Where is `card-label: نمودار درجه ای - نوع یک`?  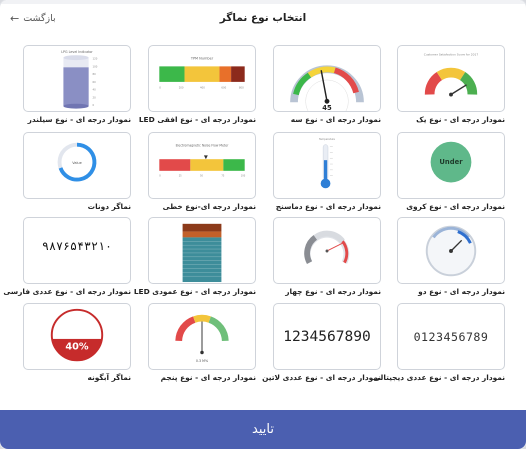
card-label: نمودار درجه ای - نوع یک is located at coordinates (460, 119).